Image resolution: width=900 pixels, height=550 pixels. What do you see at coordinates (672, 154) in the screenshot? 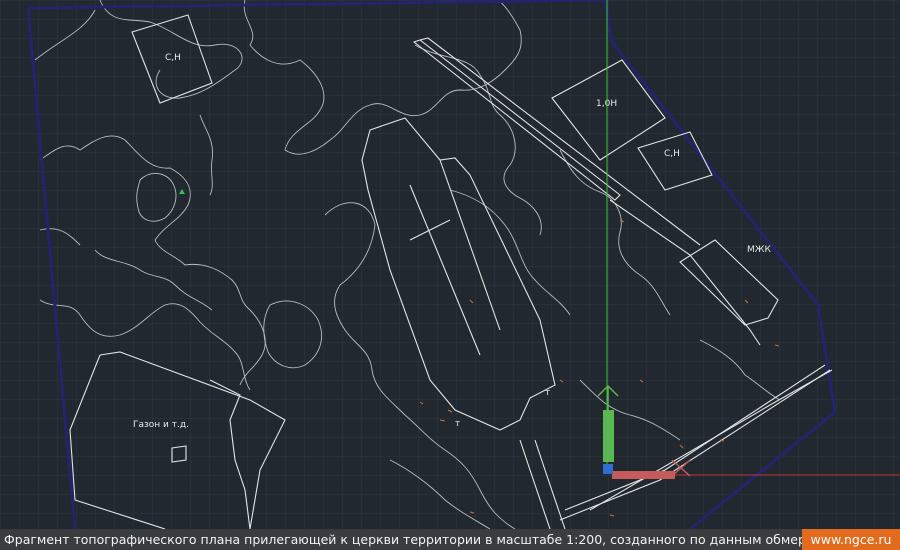
I see `label-building-right-small: С,Н` at bounding box center [672, 154].